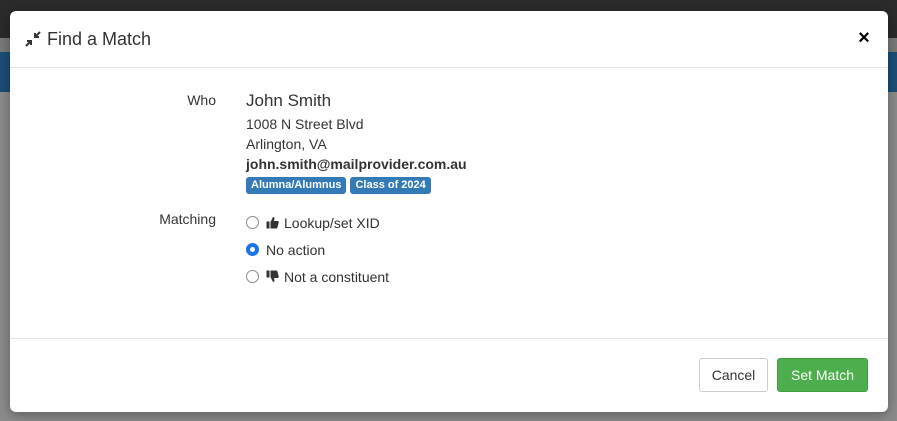  Describe the element at coordinates (289, 100) in the screenshot. I see `person-name: John Smith` at that location.